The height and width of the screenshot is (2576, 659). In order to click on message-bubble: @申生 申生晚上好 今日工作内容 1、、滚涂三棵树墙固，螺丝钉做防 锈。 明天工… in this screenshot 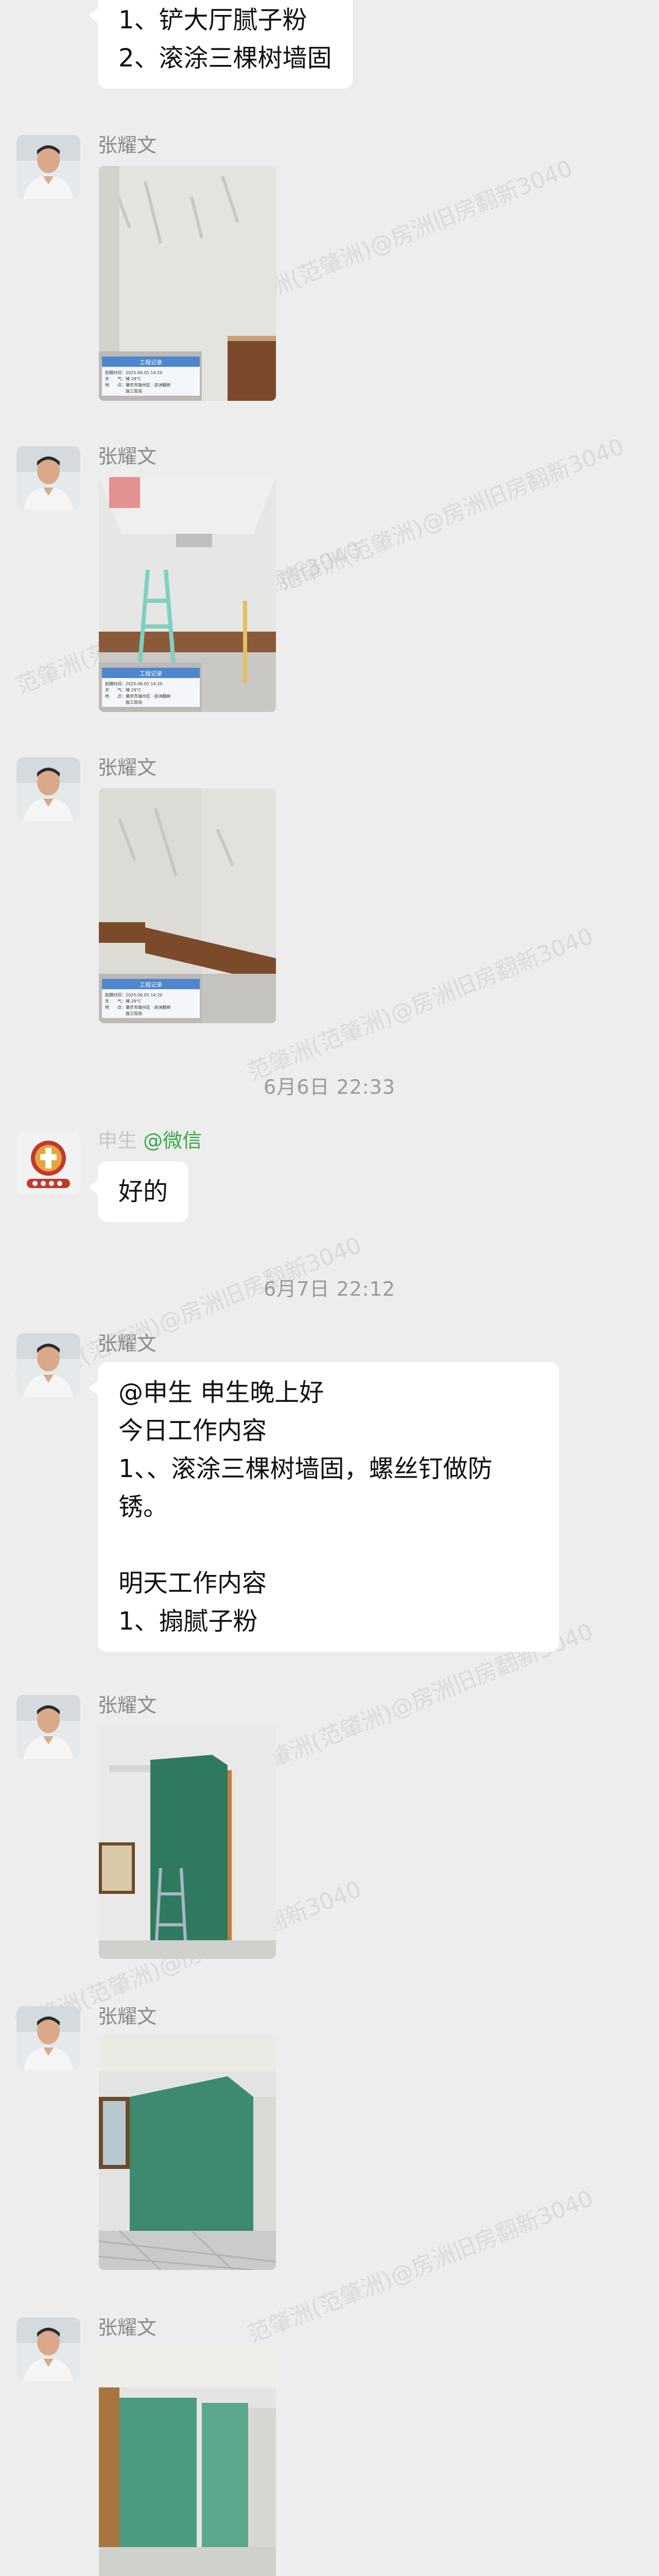, I will do `click(324, 1507)`.